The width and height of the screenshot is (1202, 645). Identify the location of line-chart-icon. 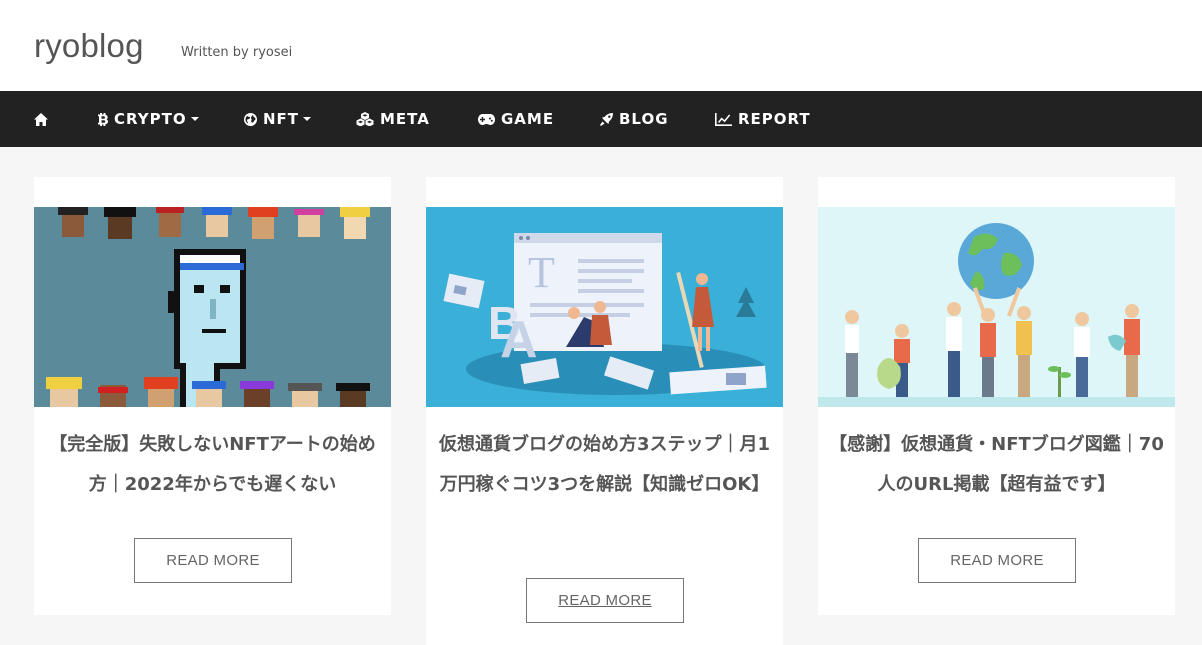
(723, 119).